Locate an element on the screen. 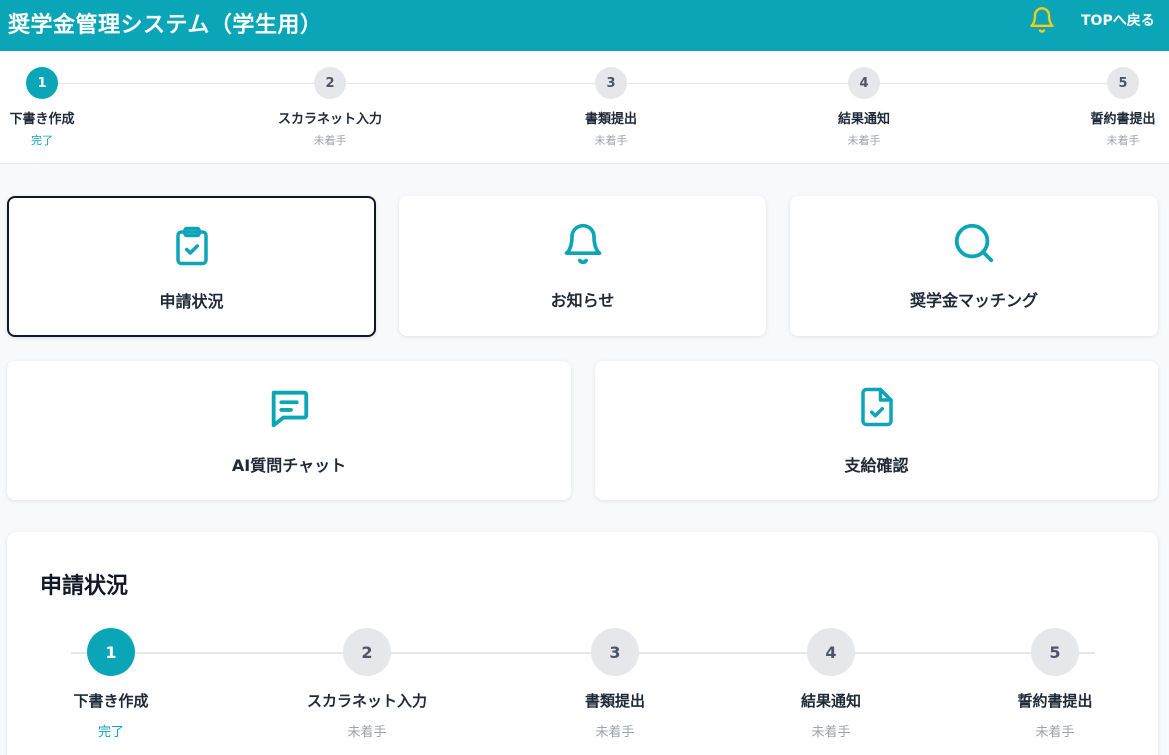 This screenshot has width=1169, height=755. card-notices: お知らせ is located at coordinates (582, 266).